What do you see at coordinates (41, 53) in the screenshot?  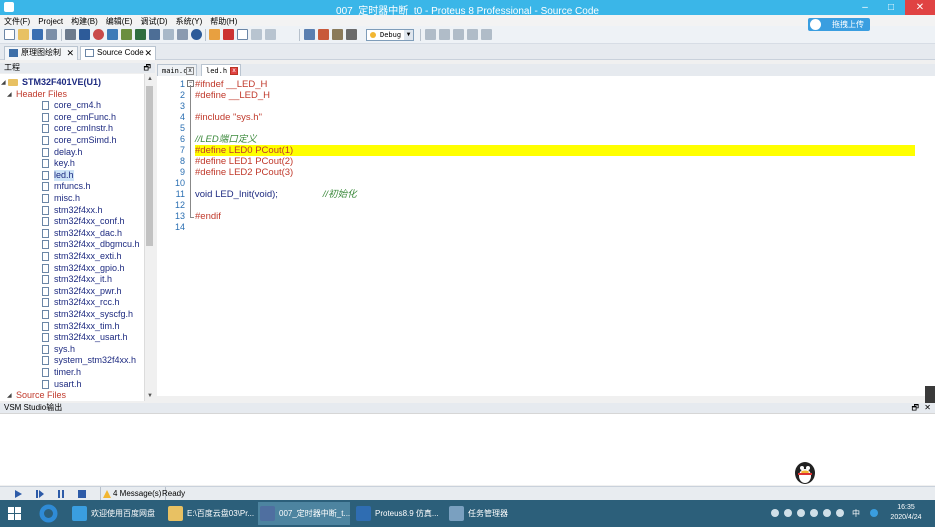 I see `tab-schematic: 原理图绘制 ✕` at bounding box center [41, 53].